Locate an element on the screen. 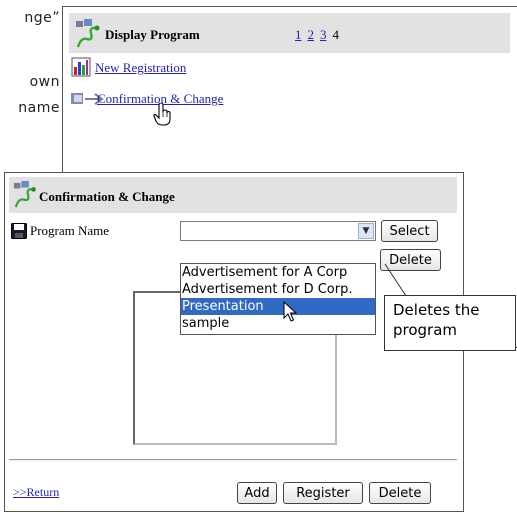 Image resolution: width=517 pixels, height=523 pixels. dropdown-option: sample is located at coordinates (278, 323).